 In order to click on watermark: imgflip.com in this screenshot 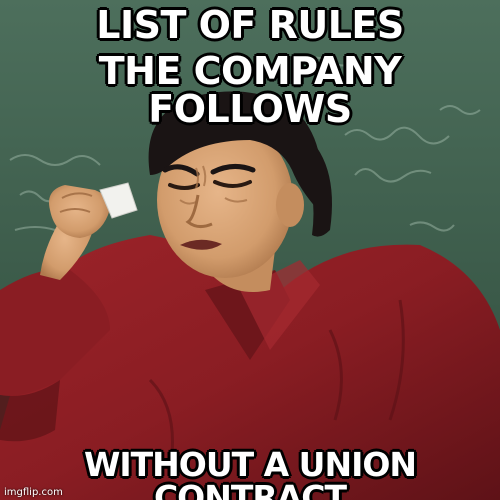, I will do `click(33, 492)`.